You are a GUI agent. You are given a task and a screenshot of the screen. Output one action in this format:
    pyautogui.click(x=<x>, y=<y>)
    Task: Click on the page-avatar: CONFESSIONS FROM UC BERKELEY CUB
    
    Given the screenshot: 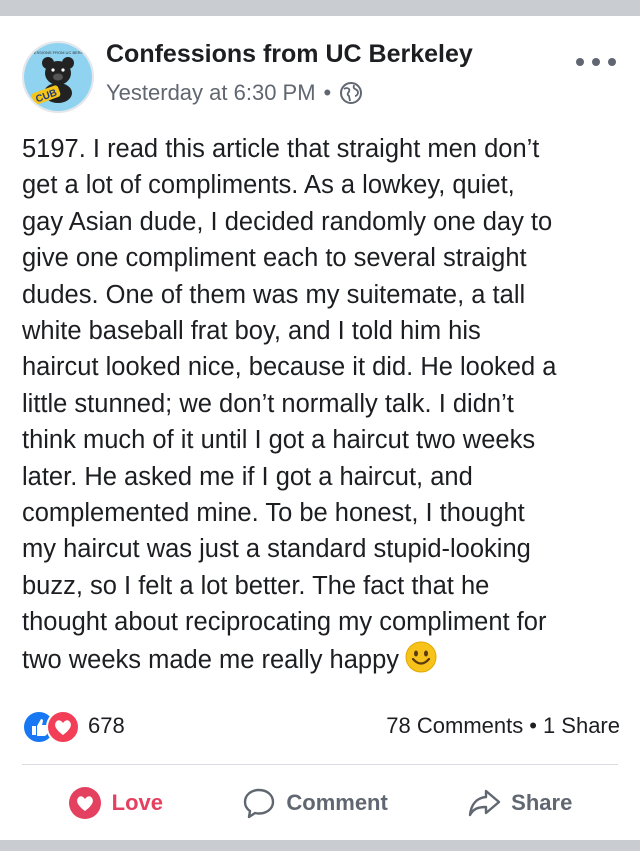 What is the action you would take?
    pyautogui.click(x=58, y=77)
    